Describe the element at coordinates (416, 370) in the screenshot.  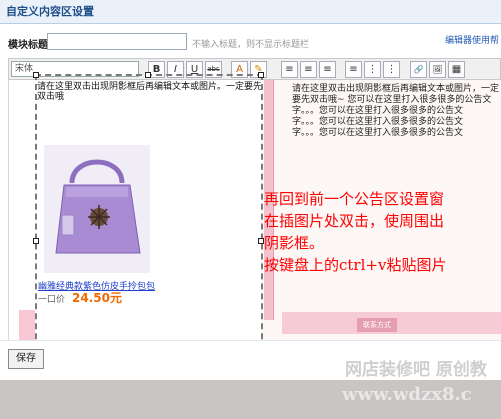
I see `watermark-text: 网店装修吧 原创教` at that location.